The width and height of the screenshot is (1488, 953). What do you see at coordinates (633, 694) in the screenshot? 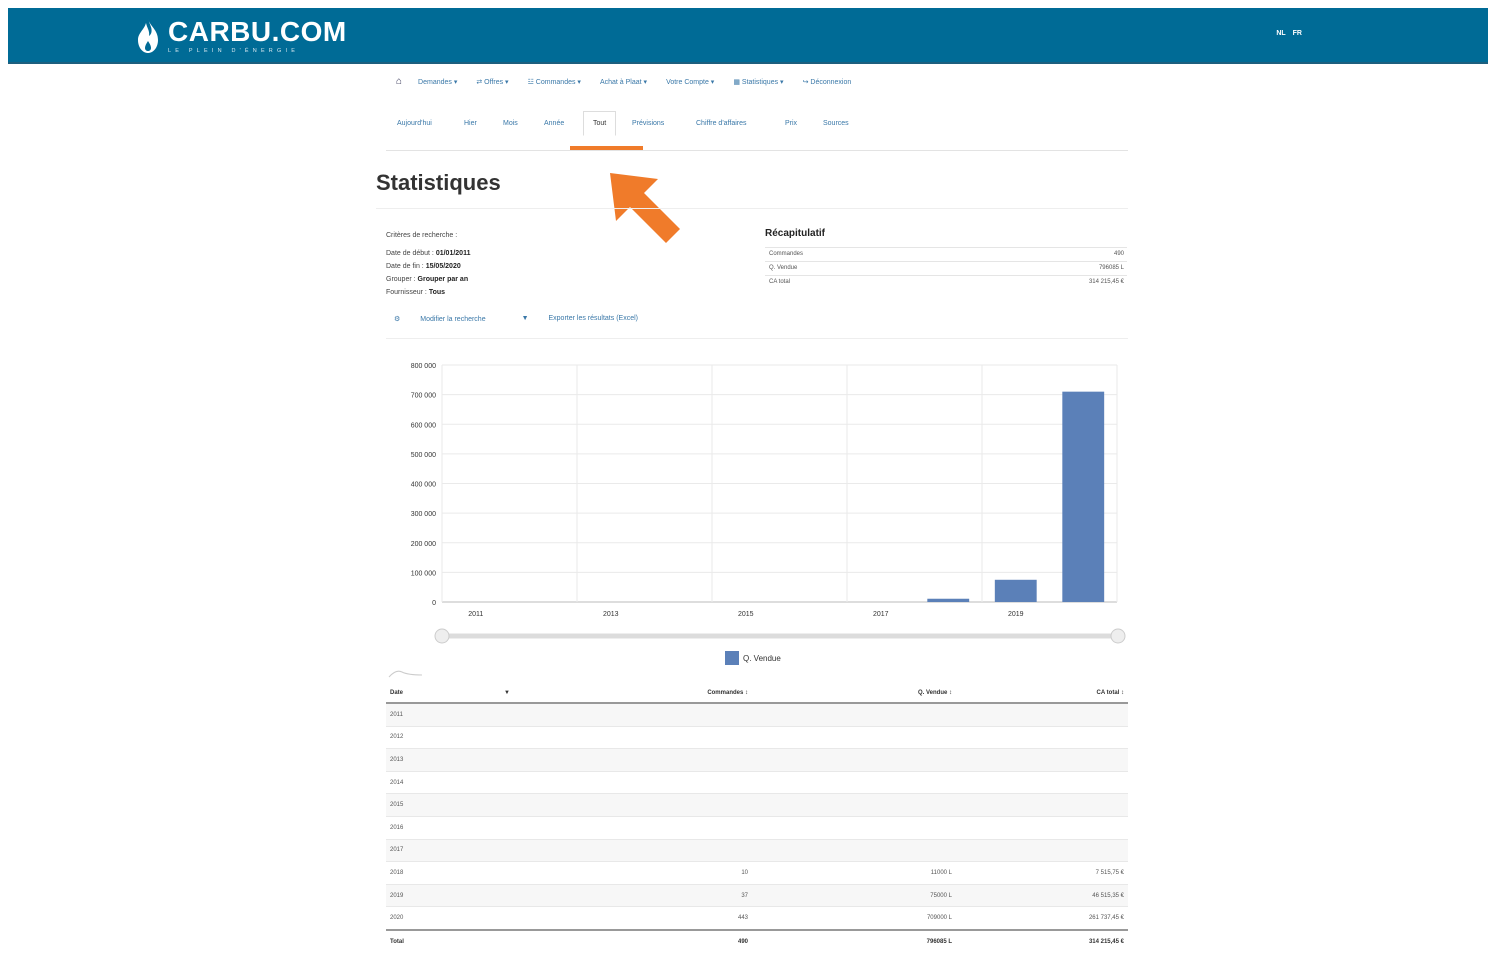
I see `col-commandes: Commandes ↕` at bounding box center [633, 694].